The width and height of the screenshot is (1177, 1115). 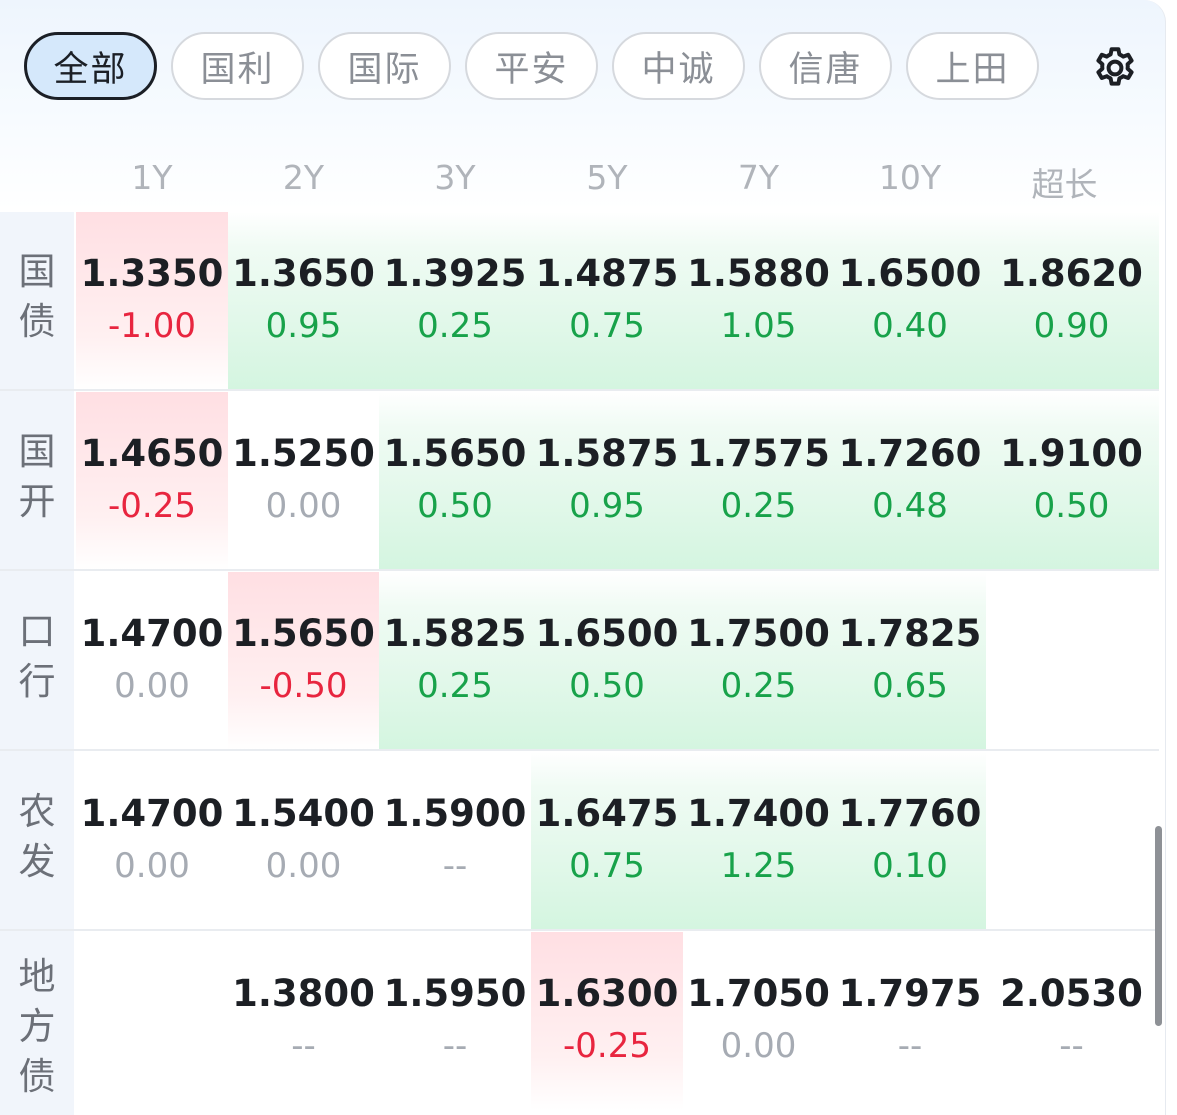 I want to click on quote-cell: 1.7050 0.00, so click(x=758, y=1021).